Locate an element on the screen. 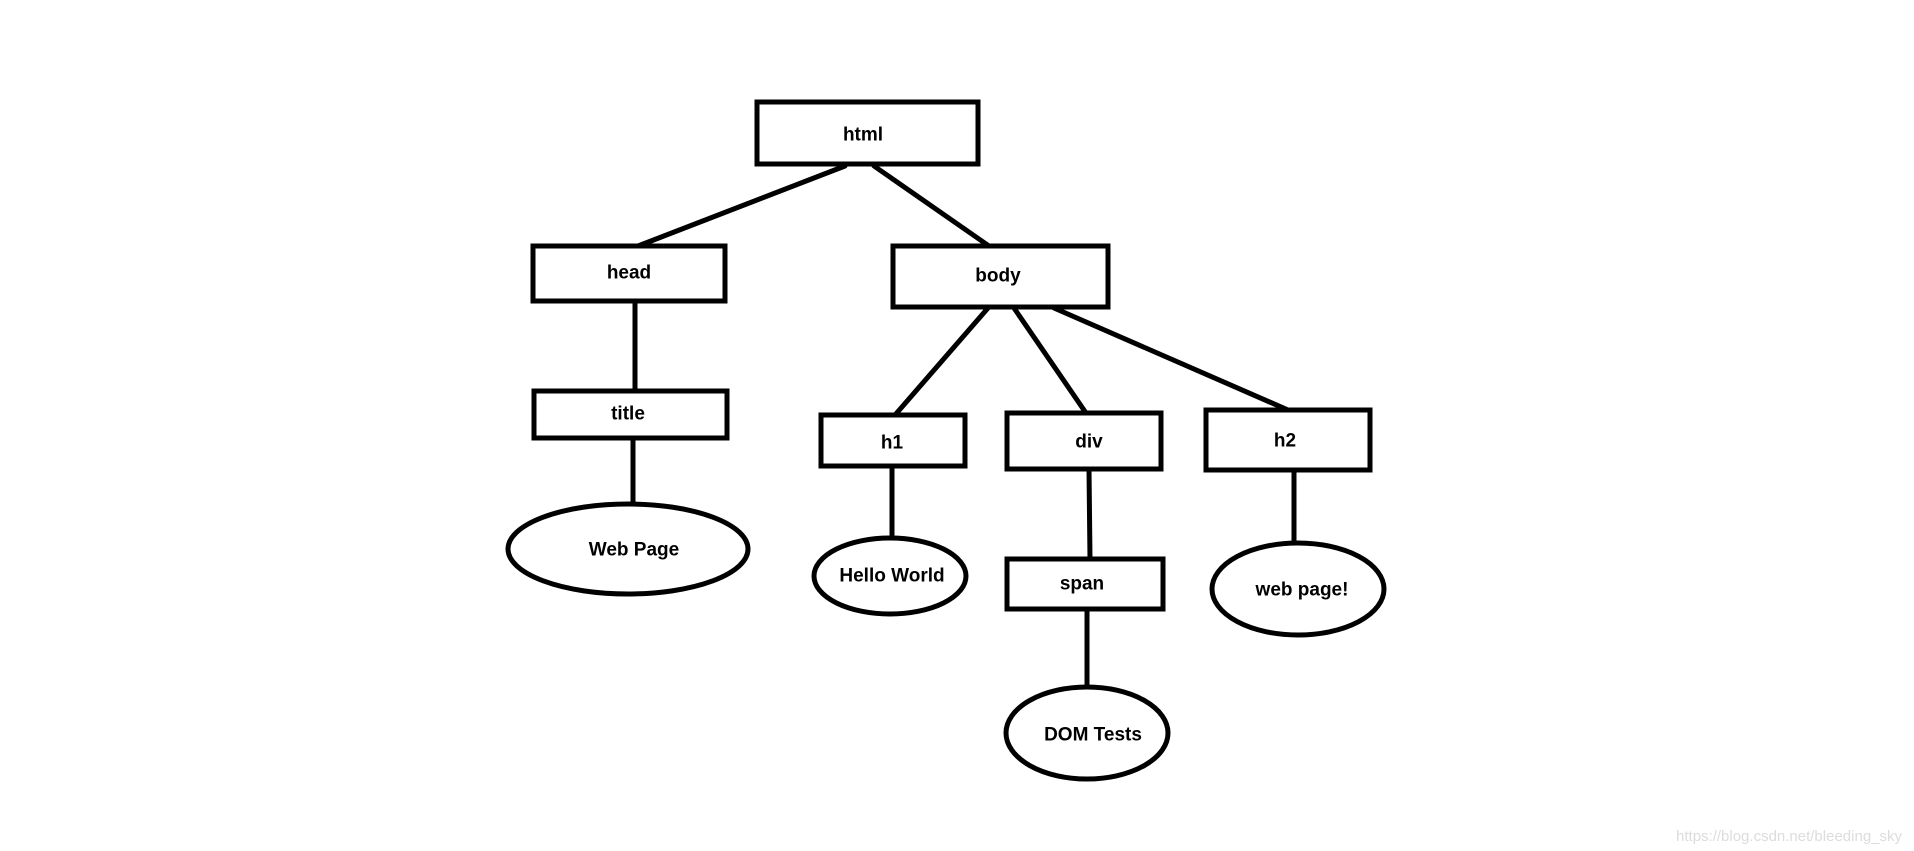 The height and width of the screenshot is (851, 1914). node-title-label: title is located at coordinates (628, 414).